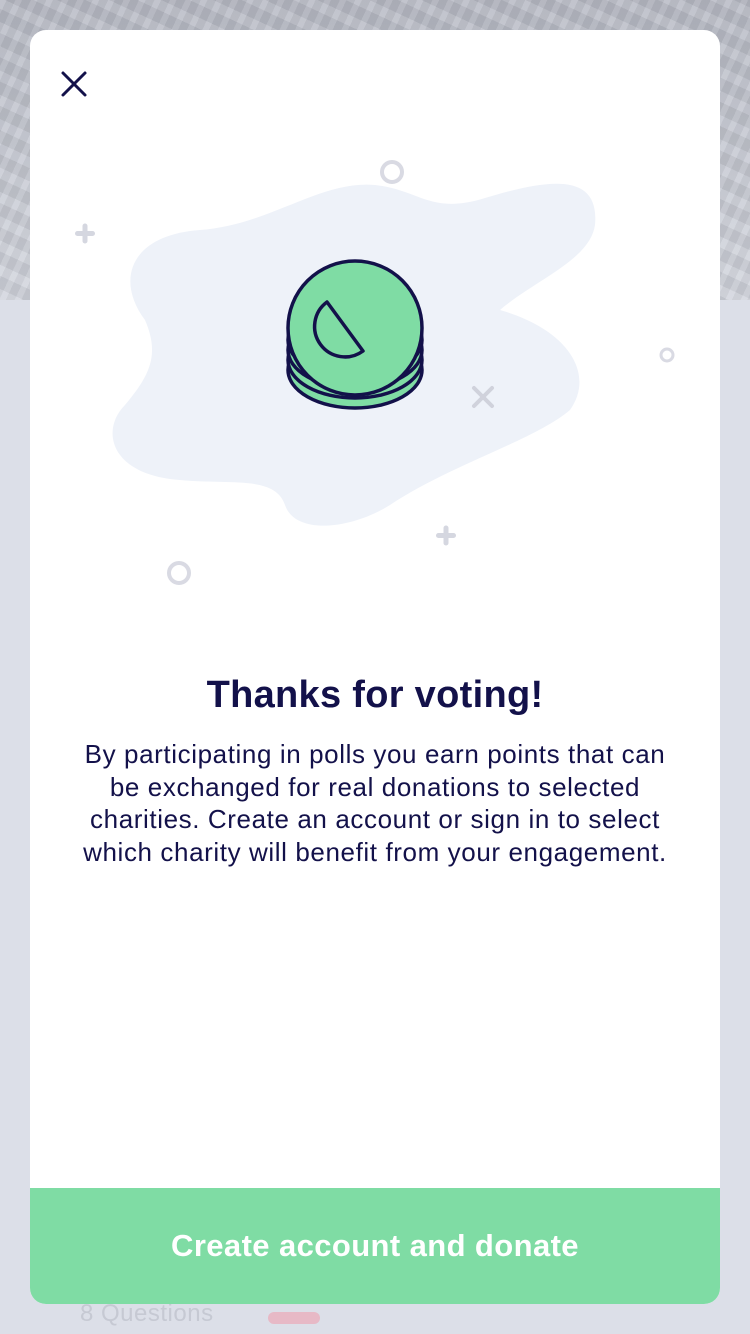  Describe the element at coordinates (667, 355) in the screenshot. I see `decor-circle-right` at that location.